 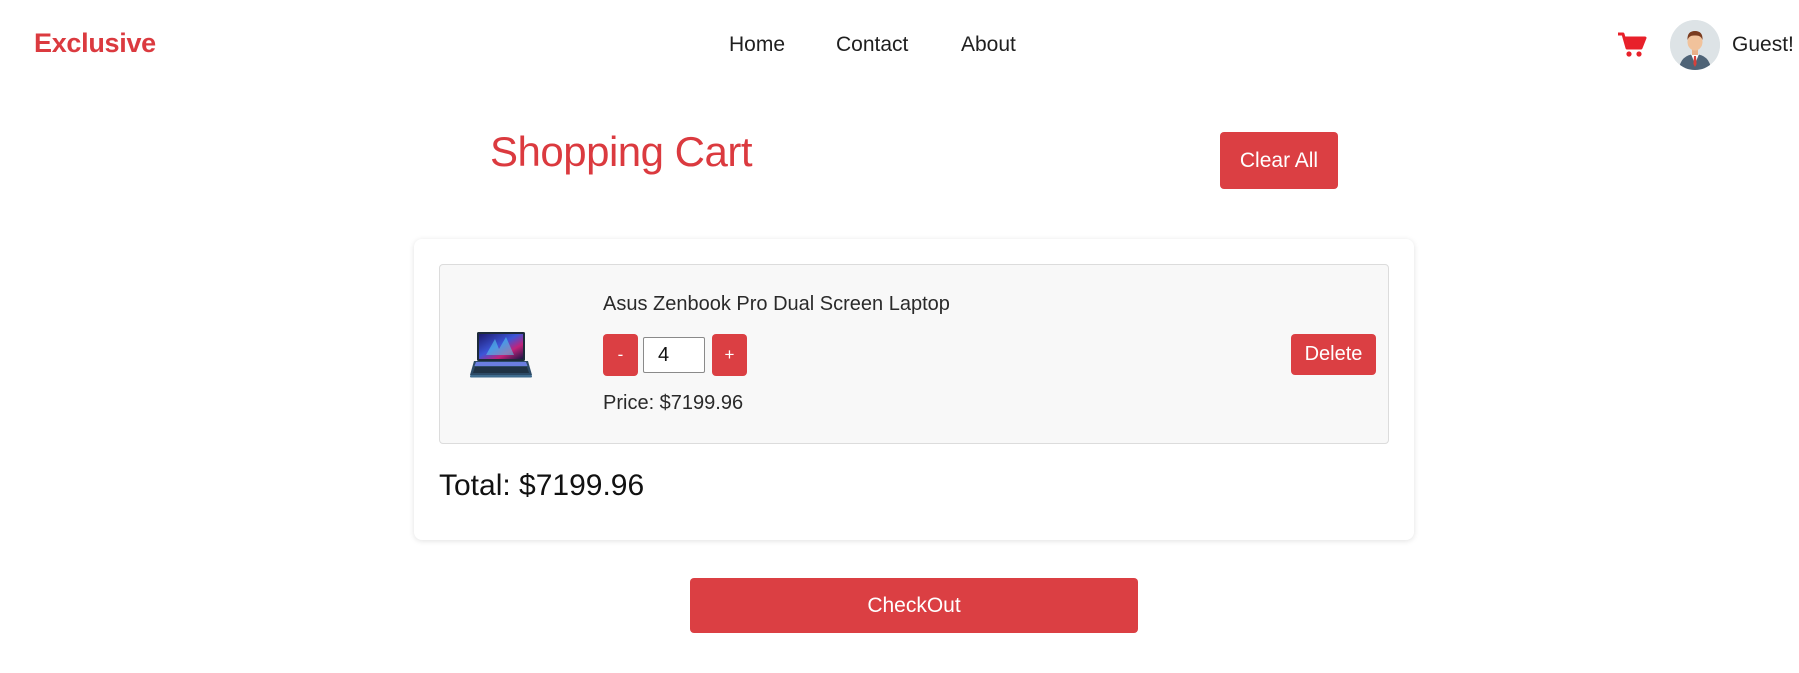 What do you see at coordinates (620, 355) in the screenshot?
I see `decrement-quantity-button: -` at bounding box center [620, 355].